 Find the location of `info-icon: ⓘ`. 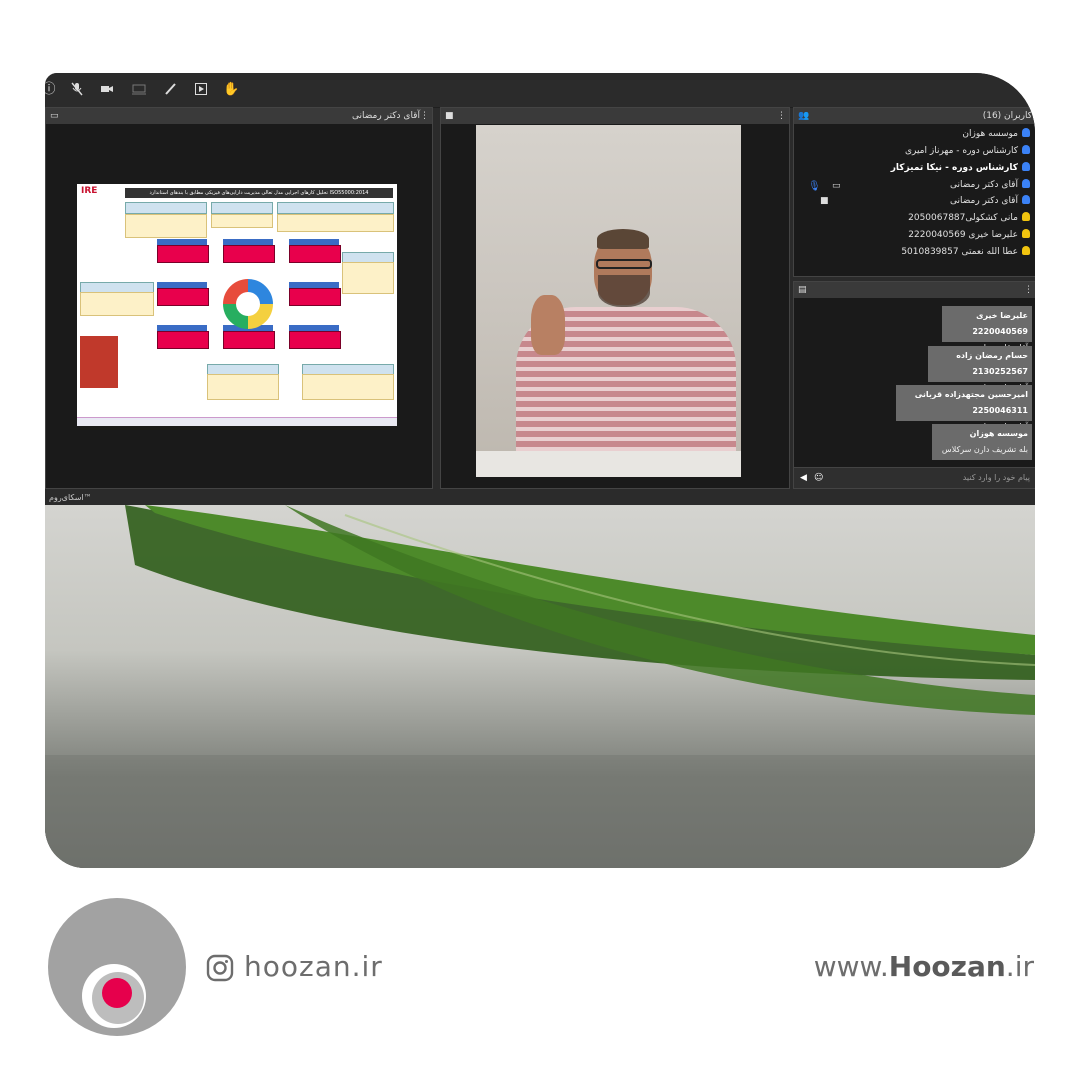

info-icon: ⓘ is located at coordinates (51, 90).